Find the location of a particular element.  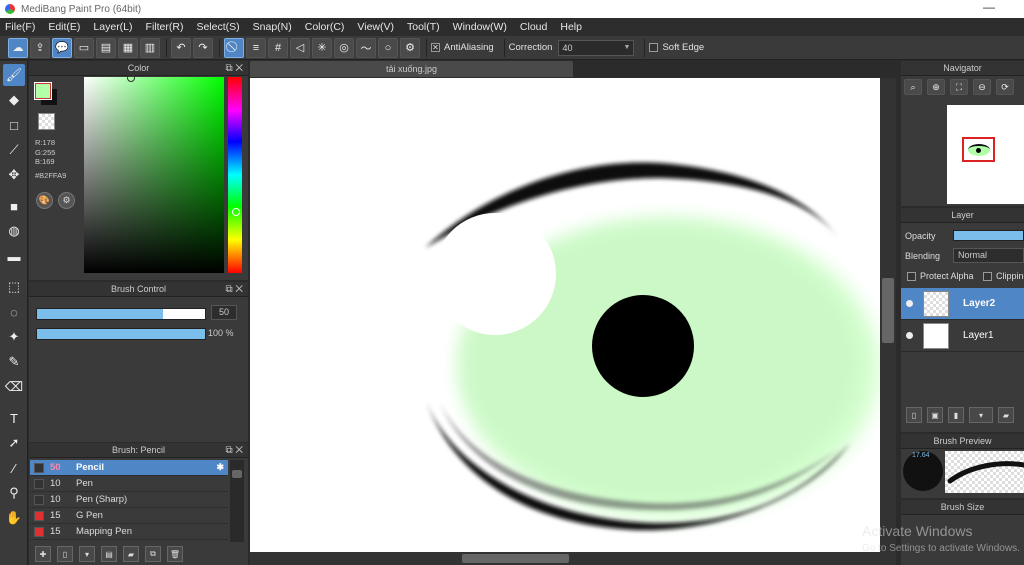

brush-list-scrollbar is located at coordinates (237, 501).